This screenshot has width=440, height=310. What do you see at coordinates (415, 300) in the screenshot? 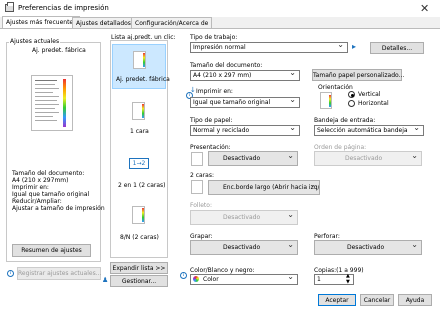
I see `help-button: Ayuda` at bounding box center [415, 300].